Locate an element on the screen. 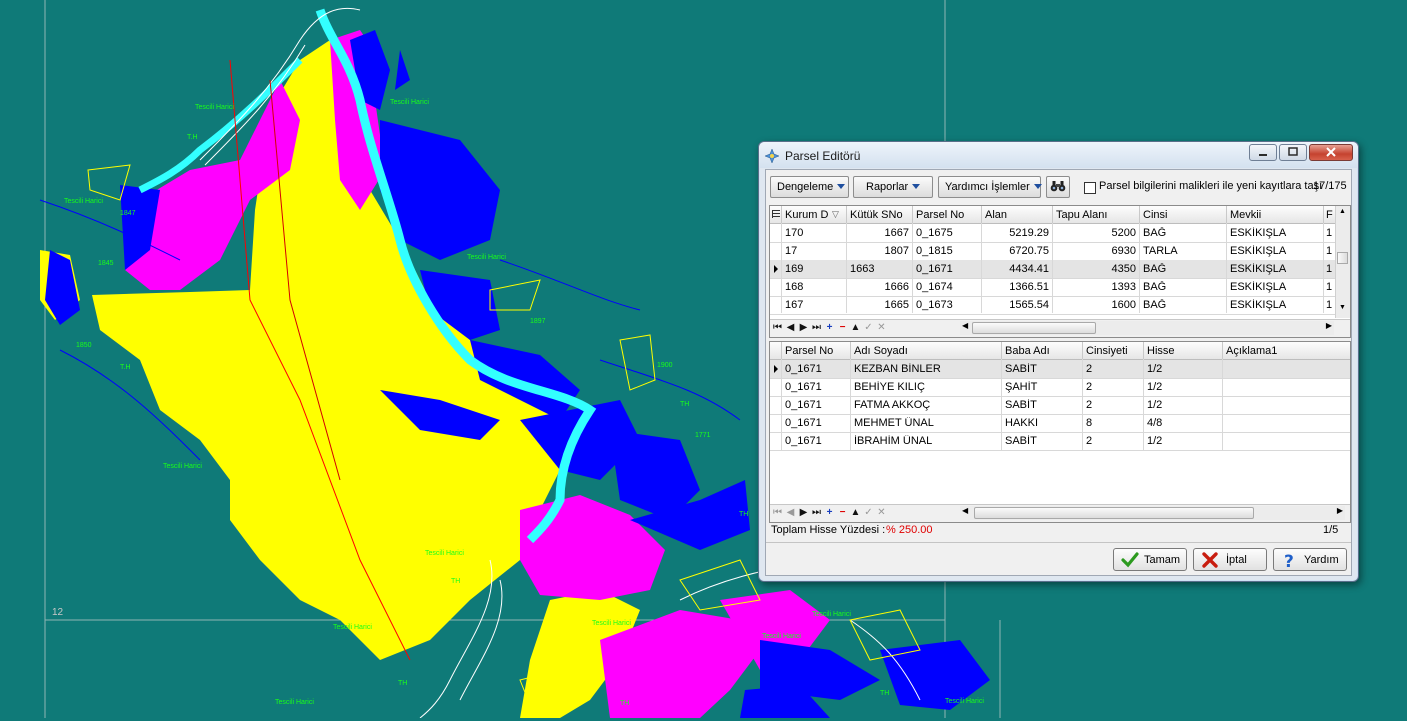 The image size is (1407, 721). column-header: Açıklama1 is located at coordinates (1286, 351).